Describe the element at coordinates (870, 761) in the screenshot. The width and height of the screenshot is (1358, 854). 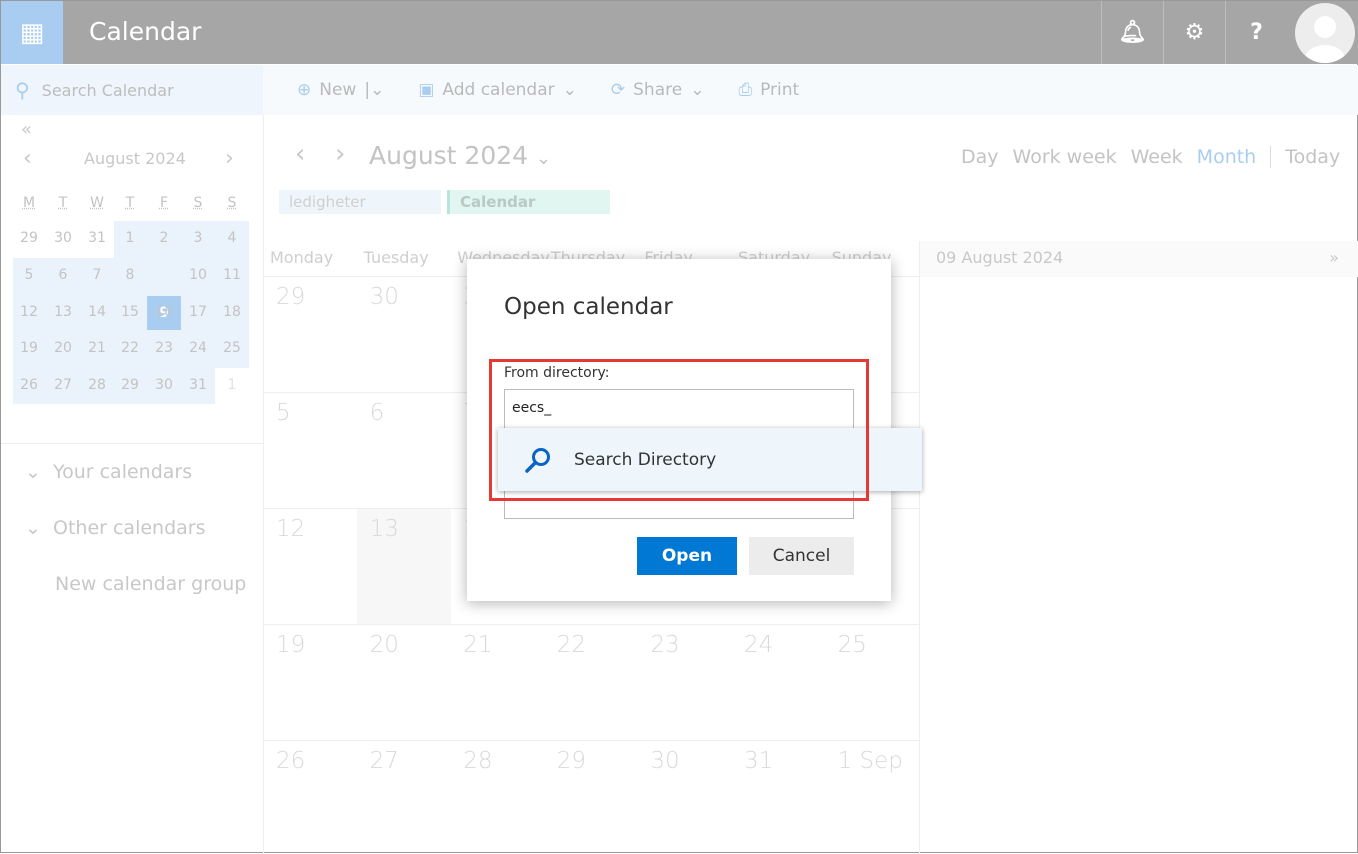
I see `day-cell: 1 Sep` at that location.